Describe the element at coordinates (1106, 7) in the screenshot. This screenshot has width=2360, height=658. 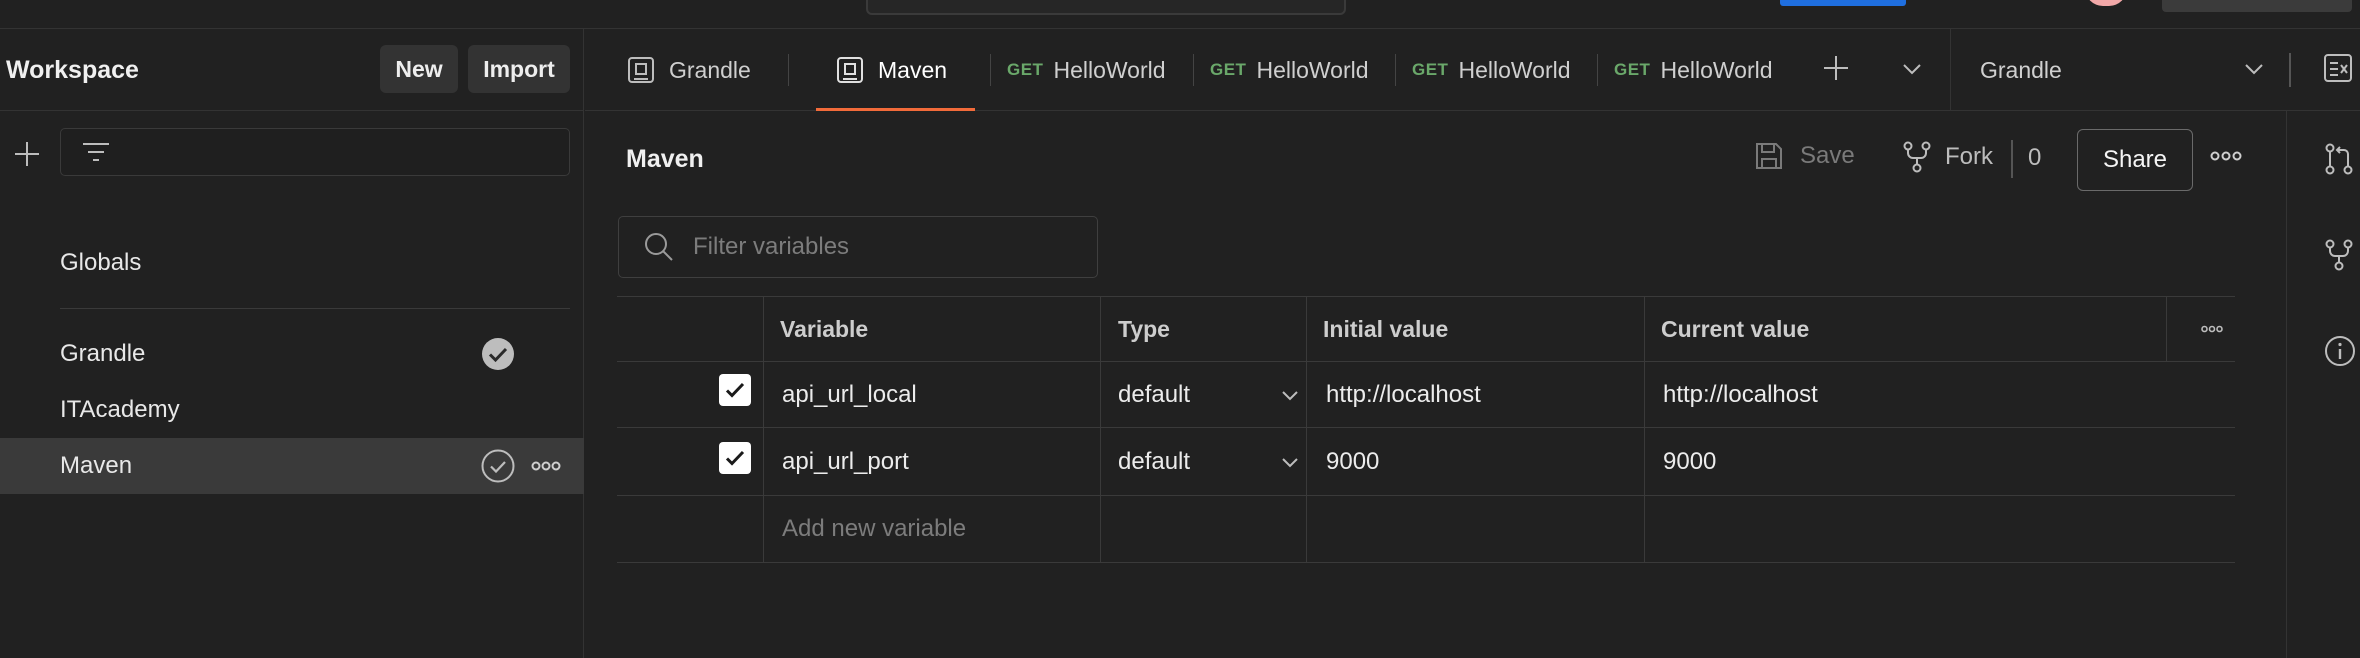
I see `global-search-box` at that location.